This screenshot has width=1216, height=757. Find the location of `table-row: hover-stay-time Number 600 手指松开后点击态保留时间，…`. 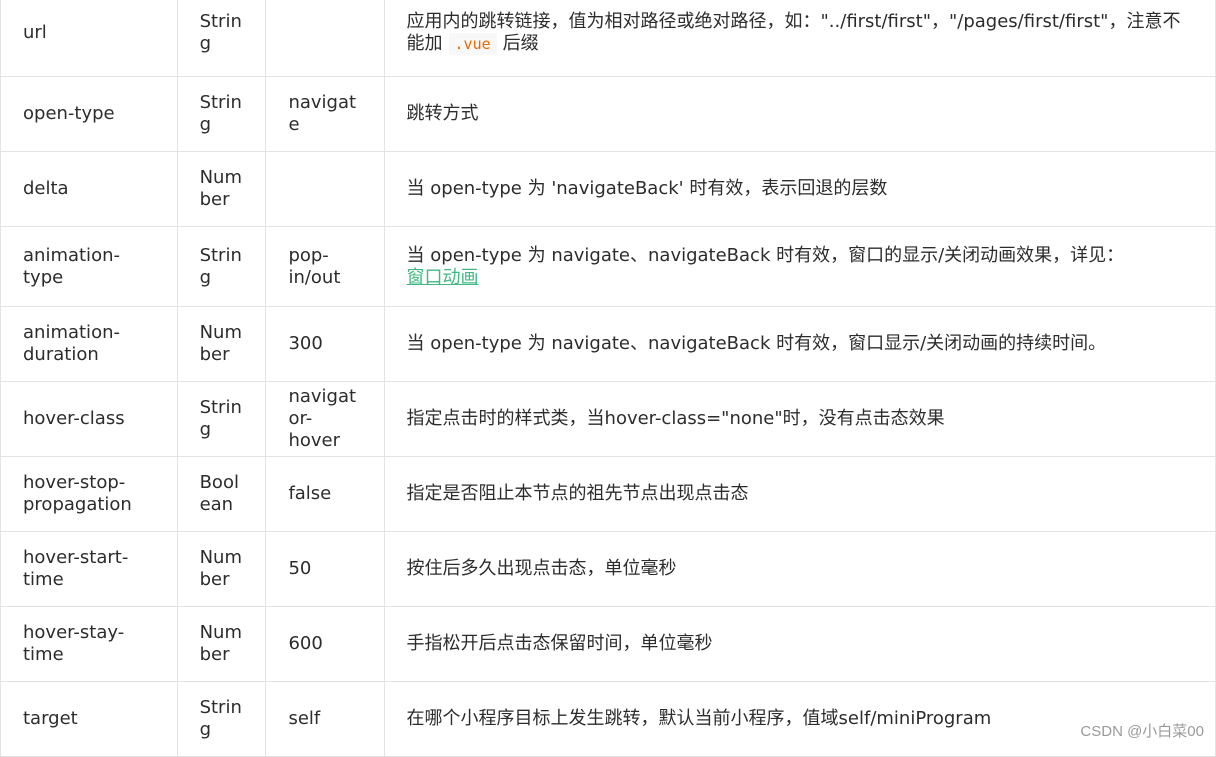

table-row: hover-stay-time Number 600 手指松开后点击态保留时间，… is located at coordinates (608, 644).